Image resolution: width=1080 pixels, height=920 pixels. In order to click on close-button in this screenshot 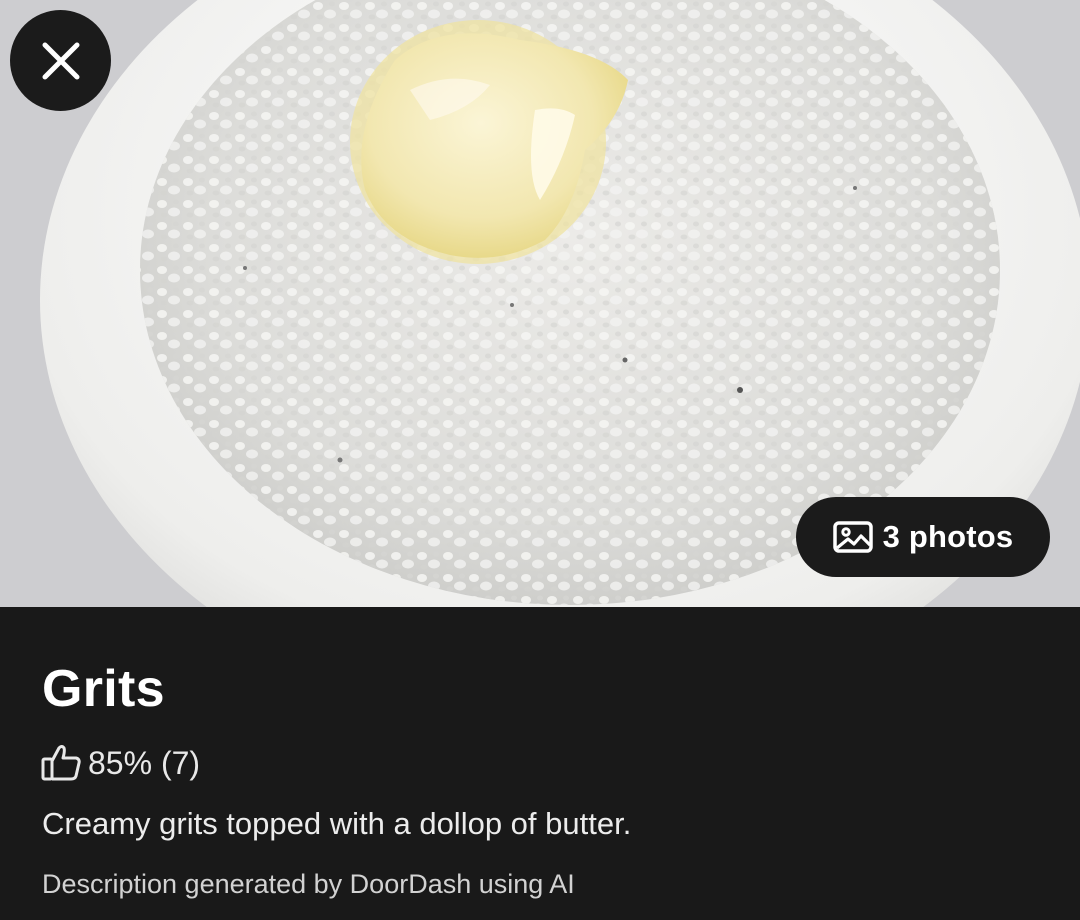, I will do `click(60, 60)`.